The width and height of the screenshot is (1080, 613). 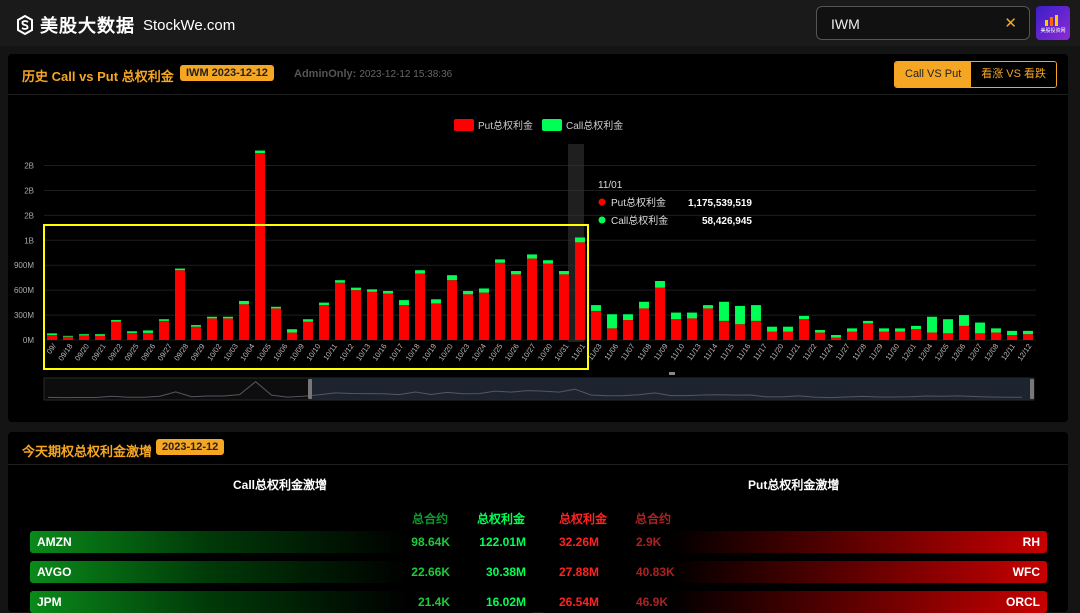 I want to click on call-row: AVGO 22.66K 30.38M, so click(x=282, y=572).